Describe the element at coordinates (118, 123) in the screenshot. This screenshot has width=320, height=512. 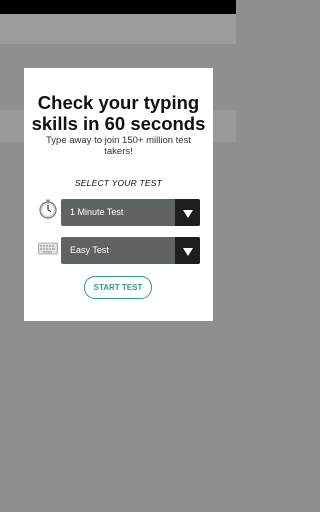
I see `title-line-2: skills in 60 seconds` at that location.